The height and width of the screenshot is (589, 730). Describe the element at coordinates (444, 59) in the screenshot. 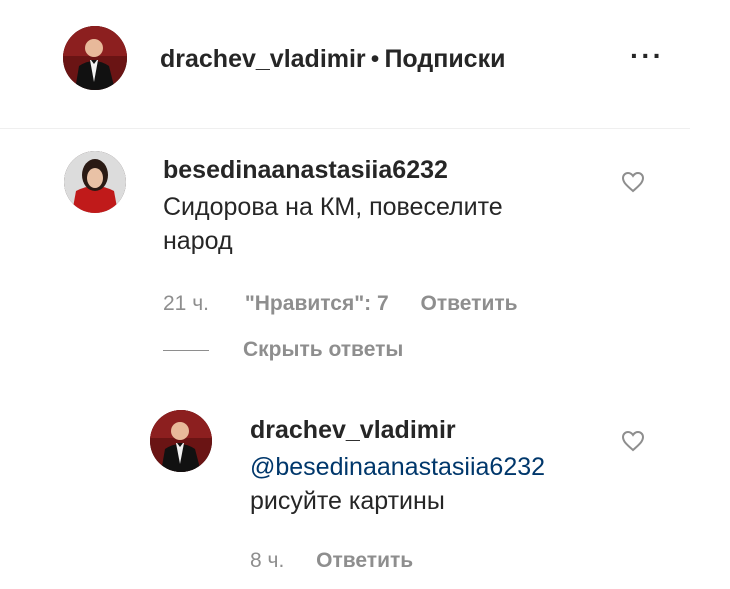

I see `follow-status-link: Подписки` at that location.